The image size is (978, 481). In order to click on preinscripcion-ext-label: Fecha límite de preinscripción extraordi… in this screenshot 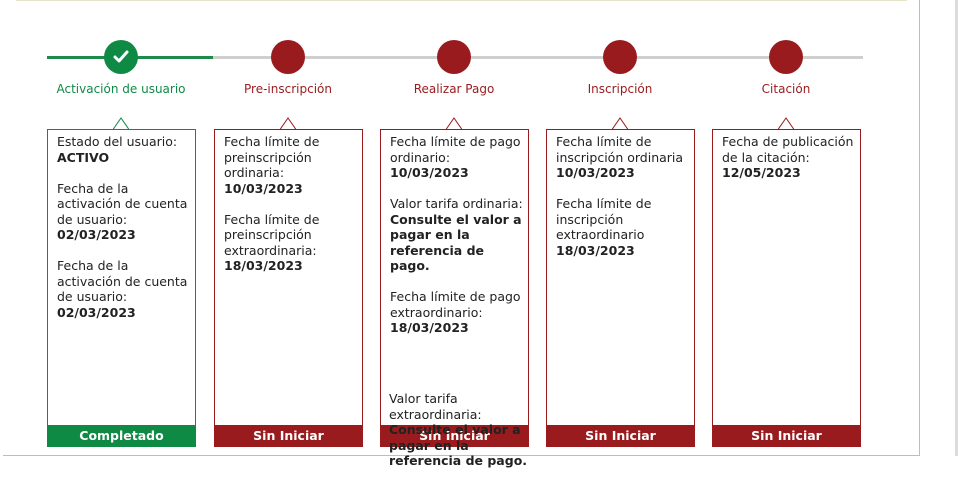, I will do `click(272, 234)`.